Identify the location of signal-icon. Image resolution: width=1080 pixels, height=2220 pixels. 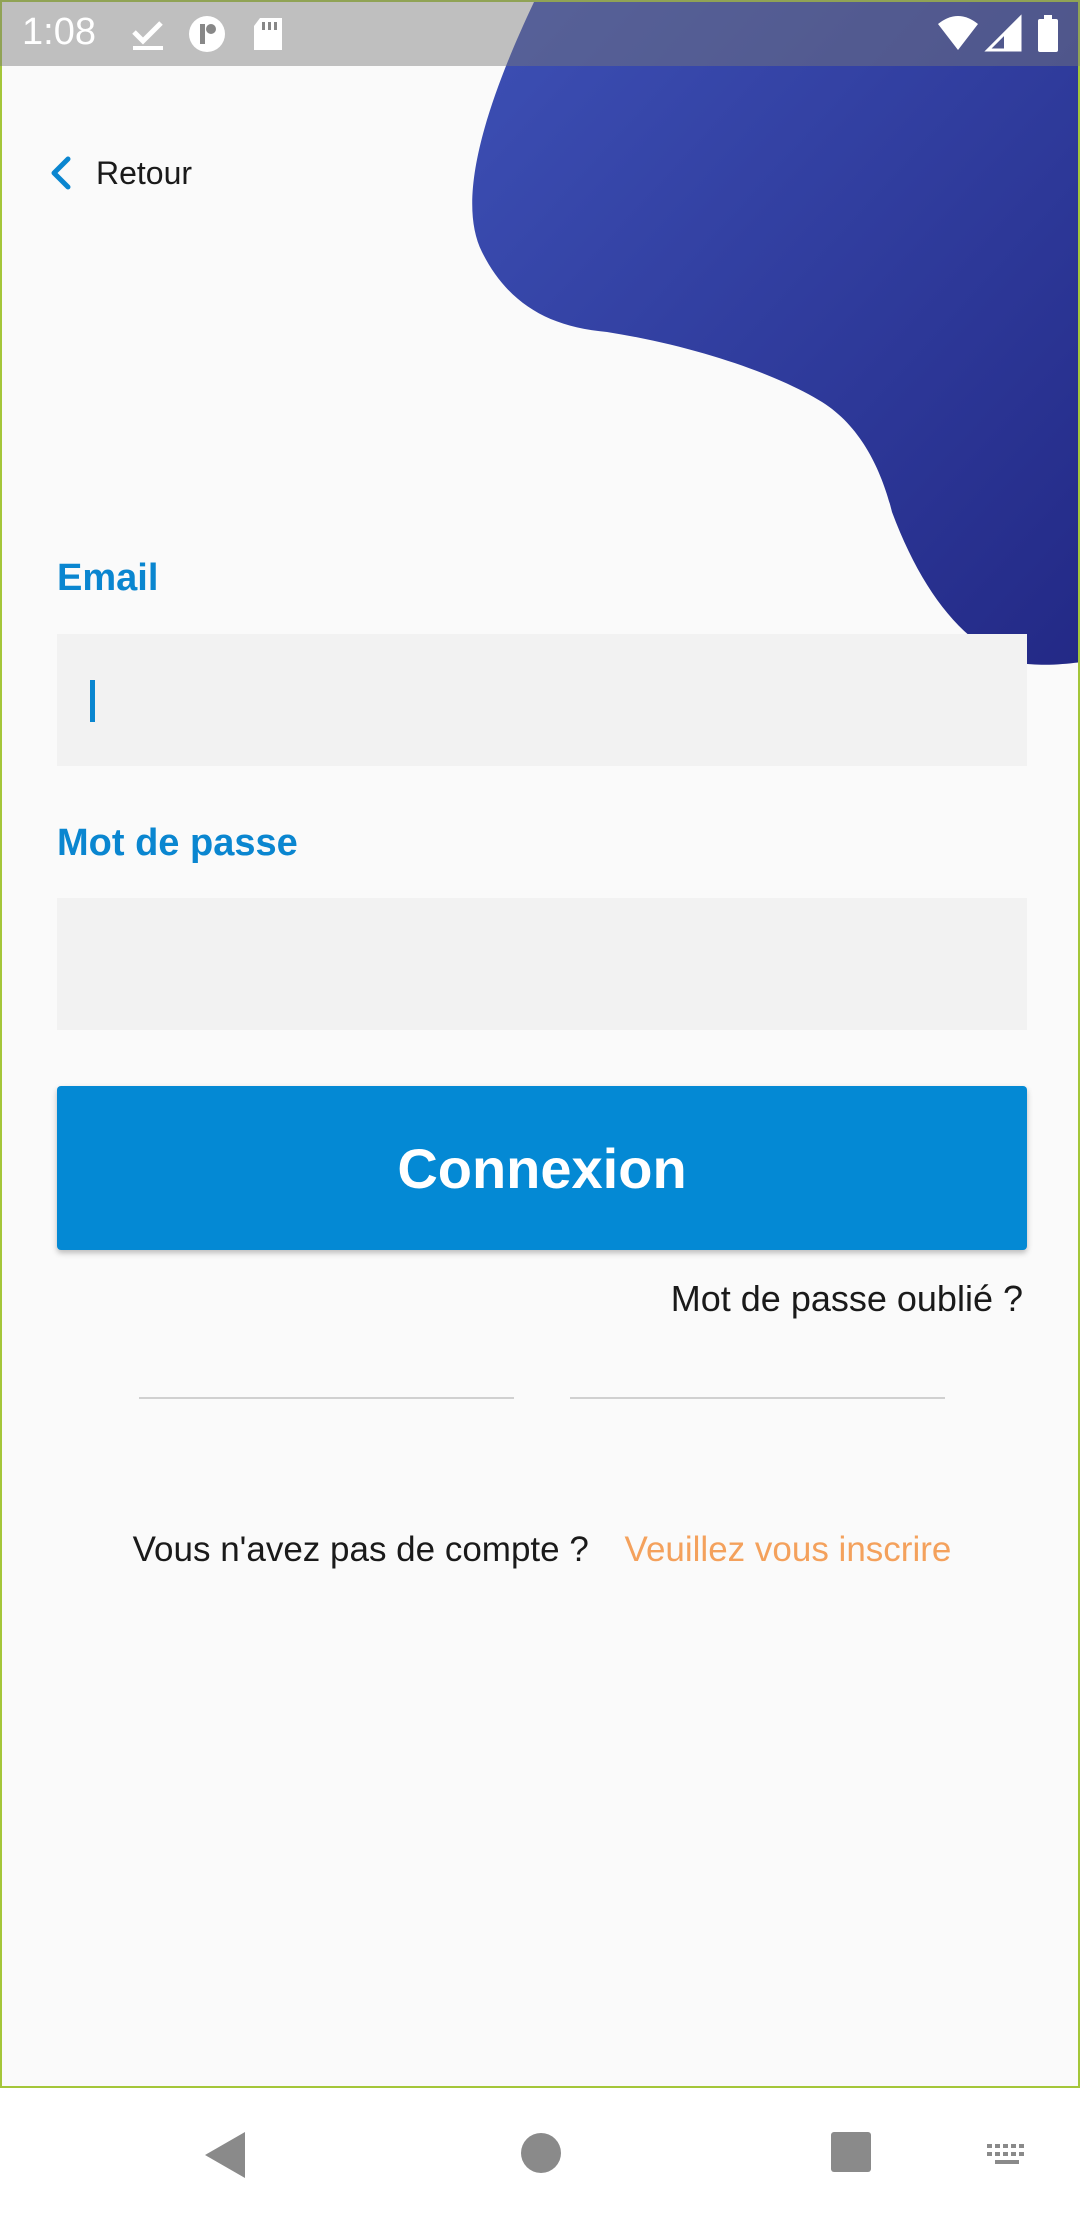
(1003, 33).